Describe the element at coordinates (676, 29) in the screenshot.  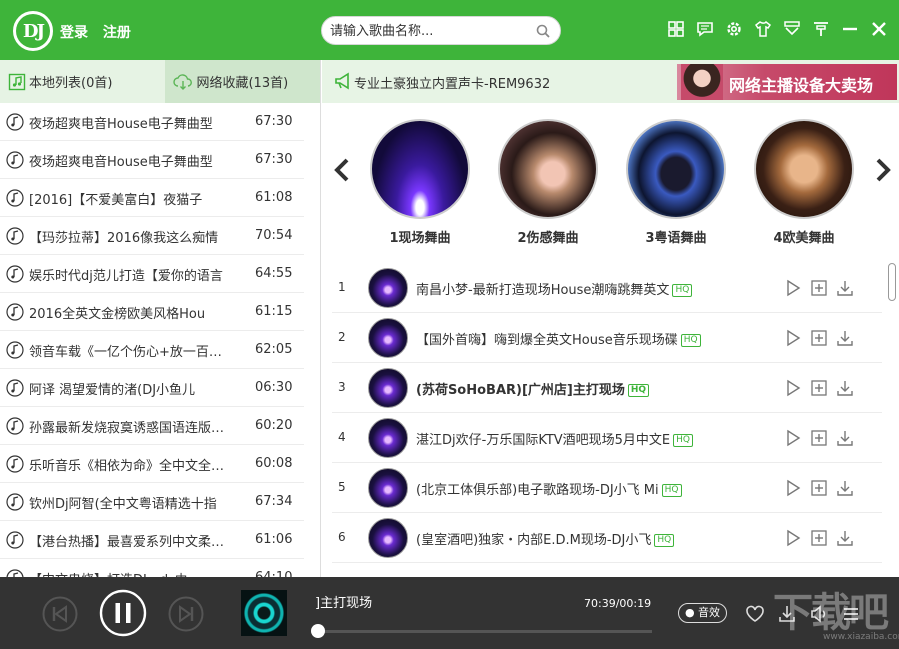
I see `grid-view-icon` at that location.